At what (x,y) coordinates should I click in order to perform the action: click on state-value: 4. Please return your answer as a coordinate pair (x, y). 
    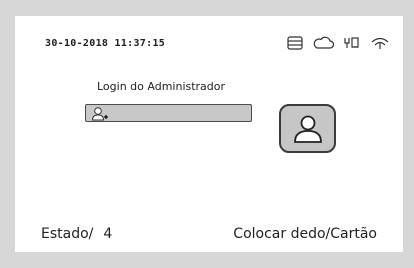
    Looking at the image, I should click on (108, 234).